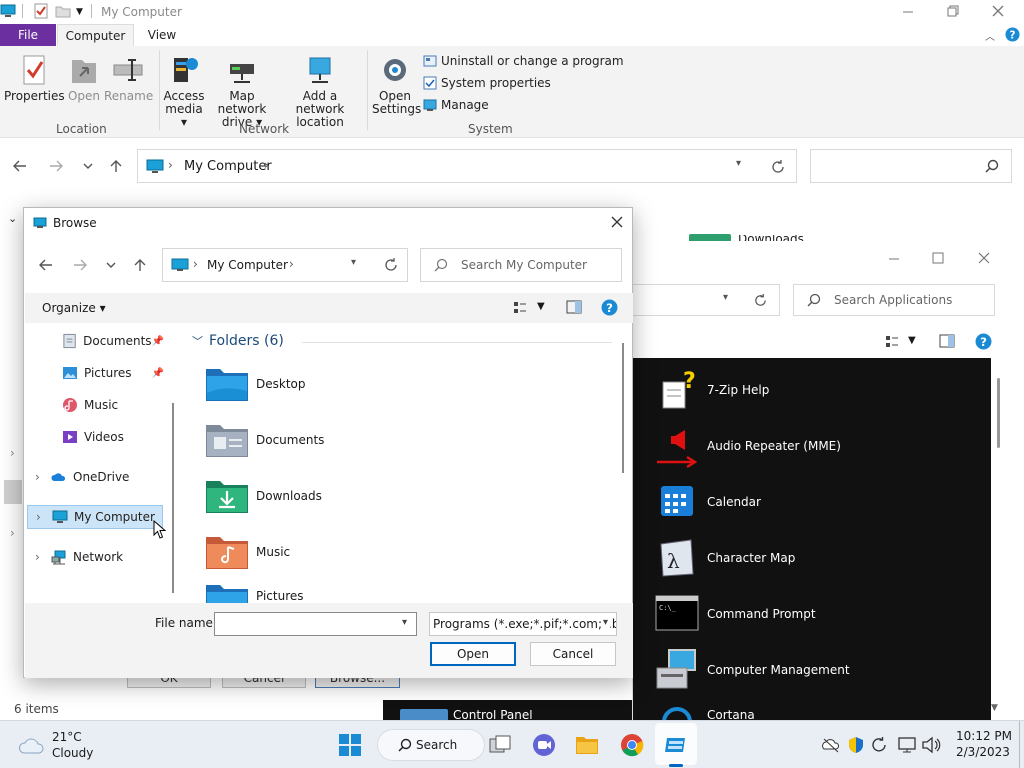 The height and width of the screenshot is (768, 1024). What do you see at coordinates (676, 745) in the screenshot?
I see `app-window-icon` at bounding box center [676, 745].